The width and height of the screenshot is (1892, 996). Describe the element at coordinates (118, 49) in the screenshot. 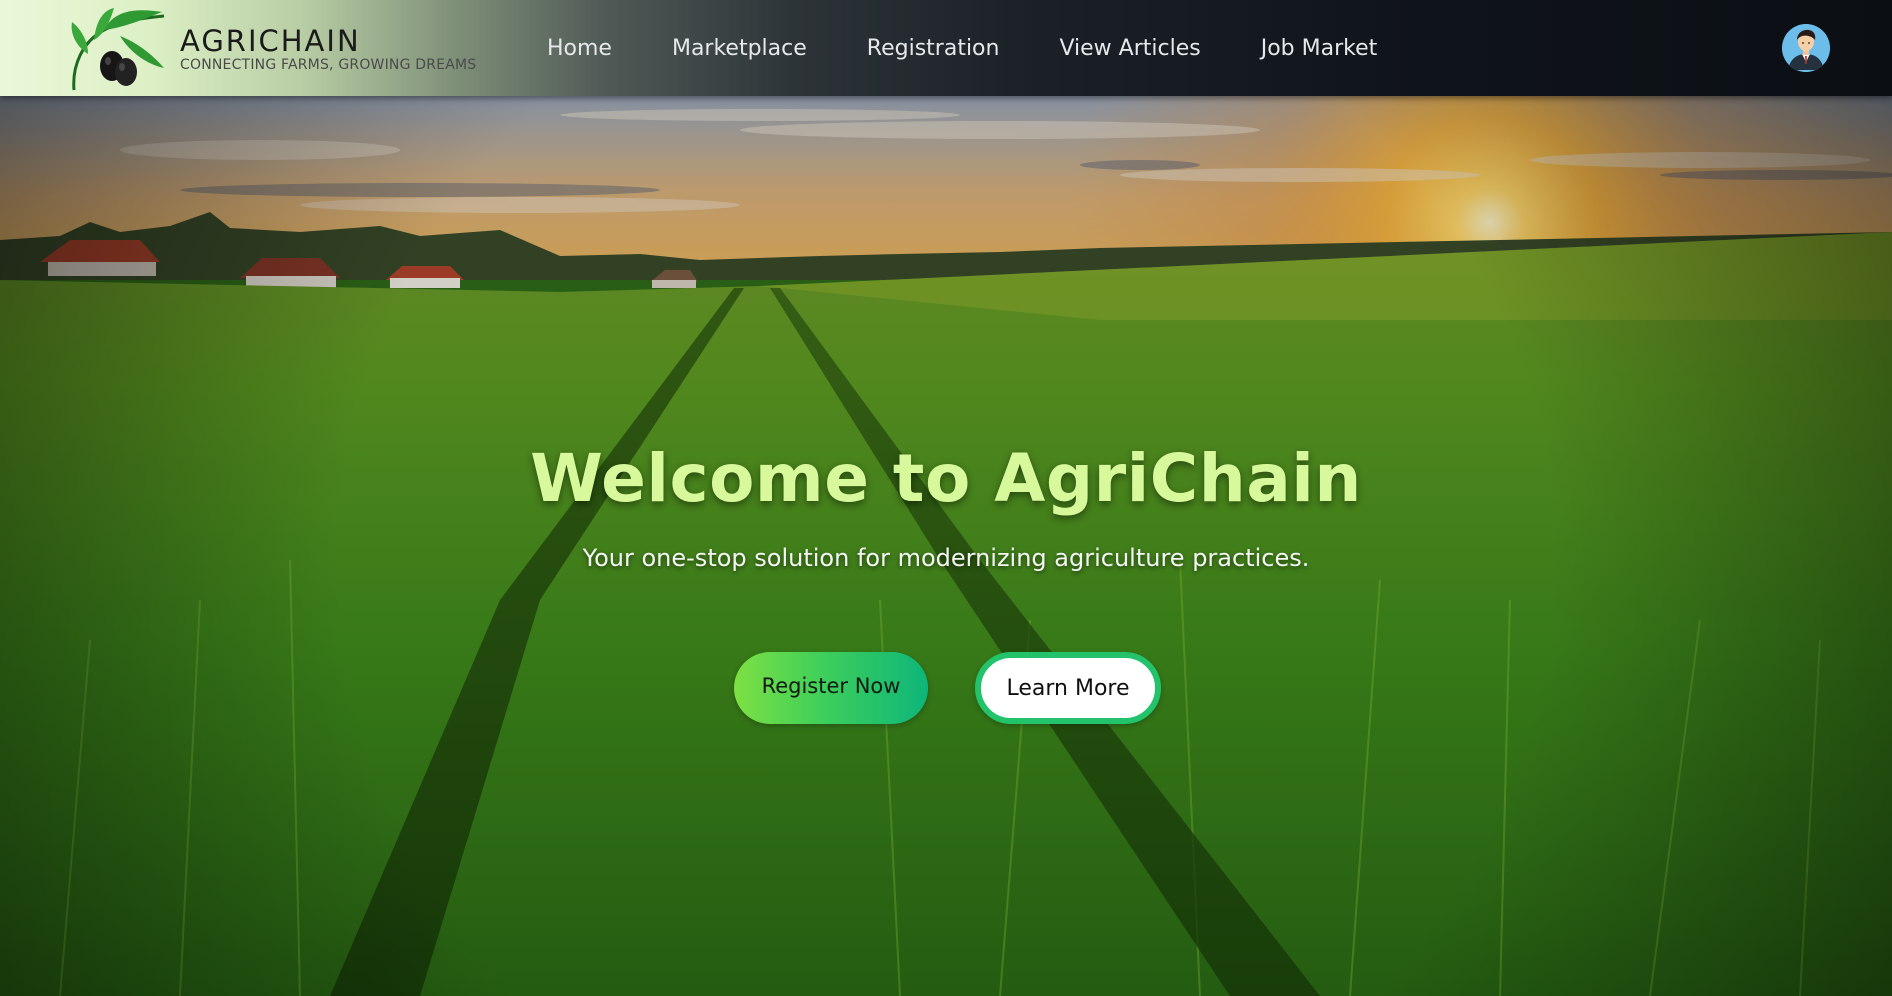

I see `olive-branch-logo` at that location.